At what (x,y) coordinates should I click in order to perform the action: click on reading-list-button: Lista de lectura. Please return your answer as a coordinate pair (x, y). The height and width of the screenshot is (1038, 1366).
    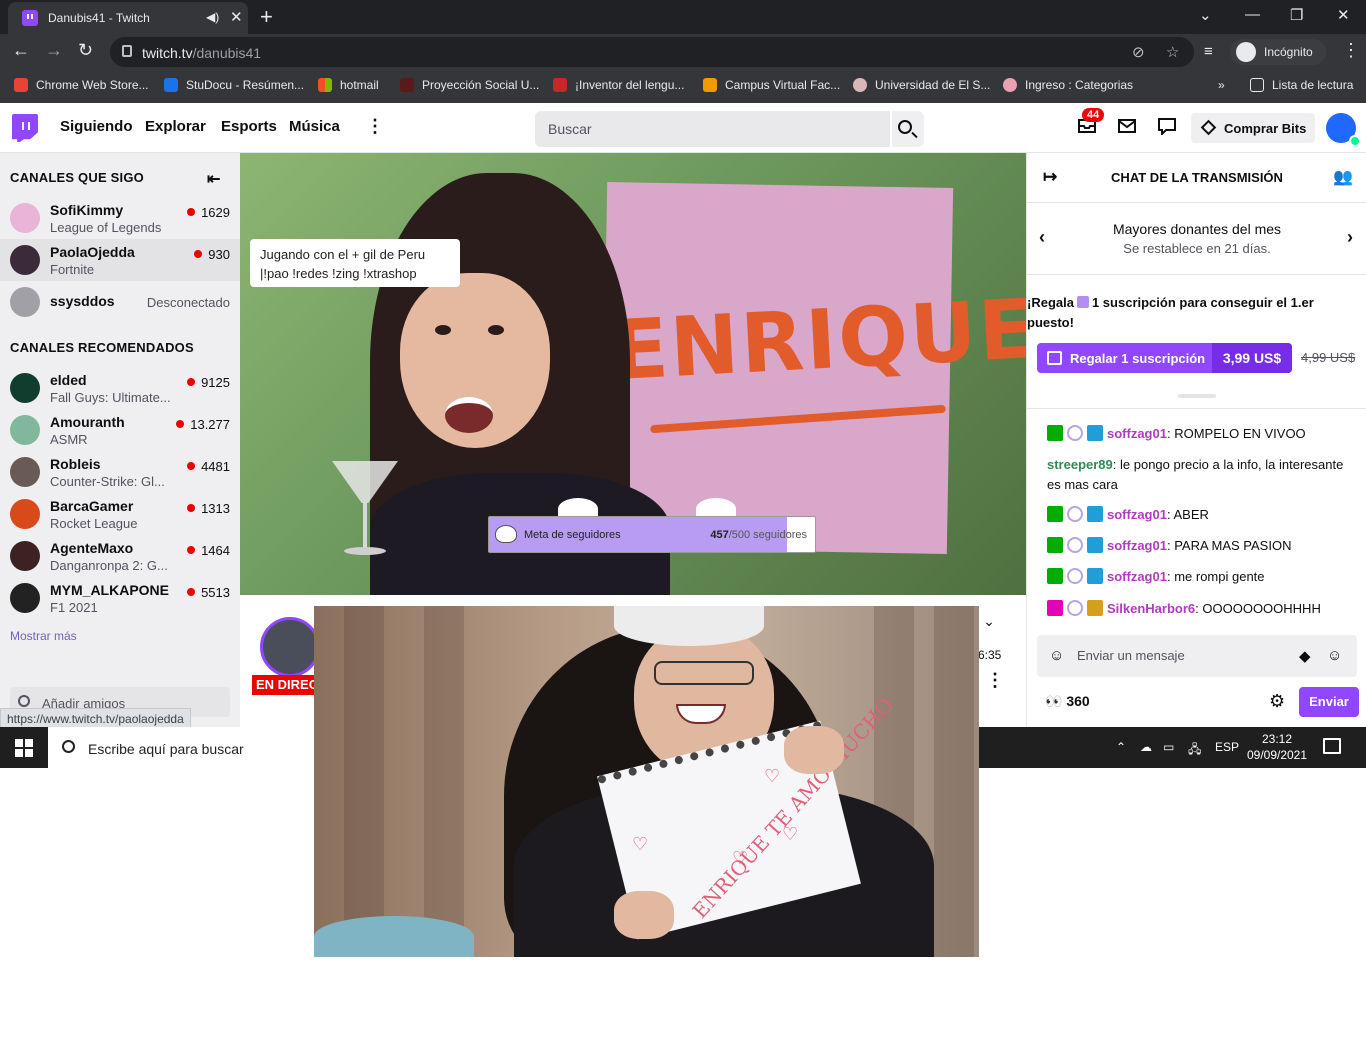
    Looking at the image, I should click on (1301, 85).